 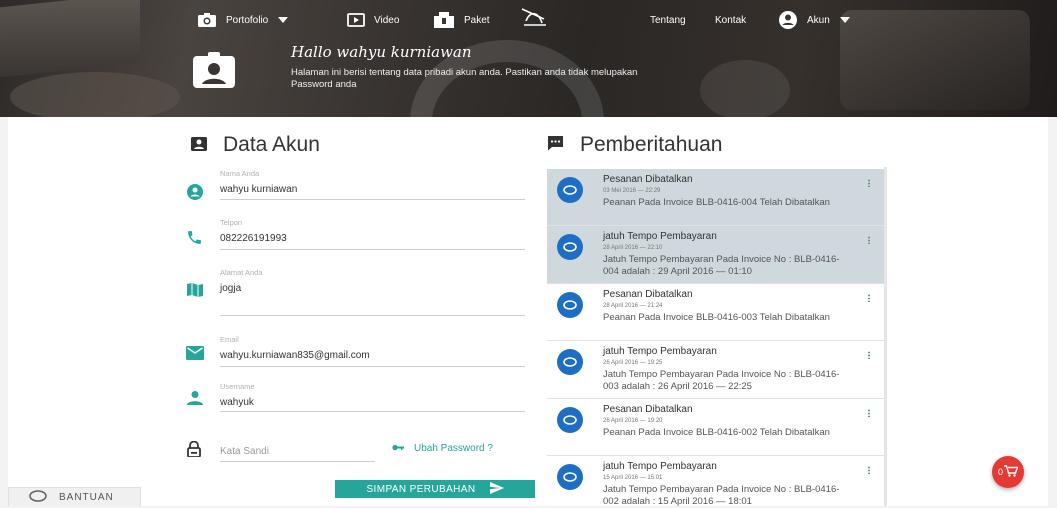 I want to click on profile-badge-icon, so click(x=214, y=70).